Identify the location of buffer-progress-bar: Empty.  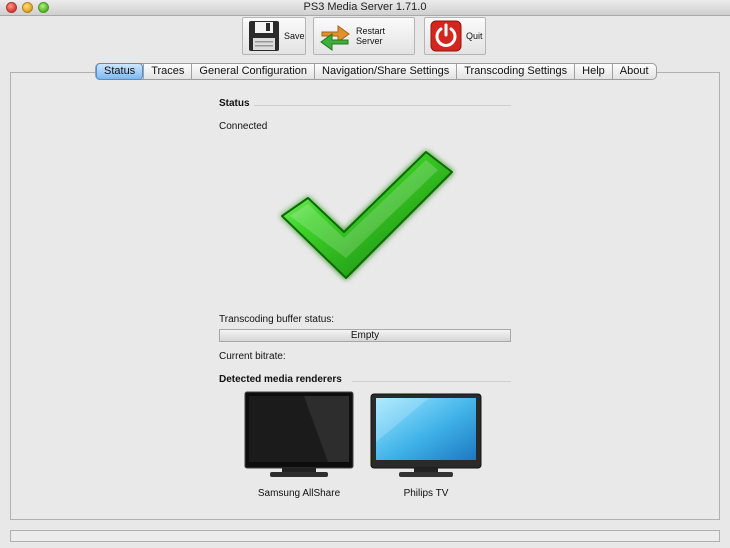
(365, 335).